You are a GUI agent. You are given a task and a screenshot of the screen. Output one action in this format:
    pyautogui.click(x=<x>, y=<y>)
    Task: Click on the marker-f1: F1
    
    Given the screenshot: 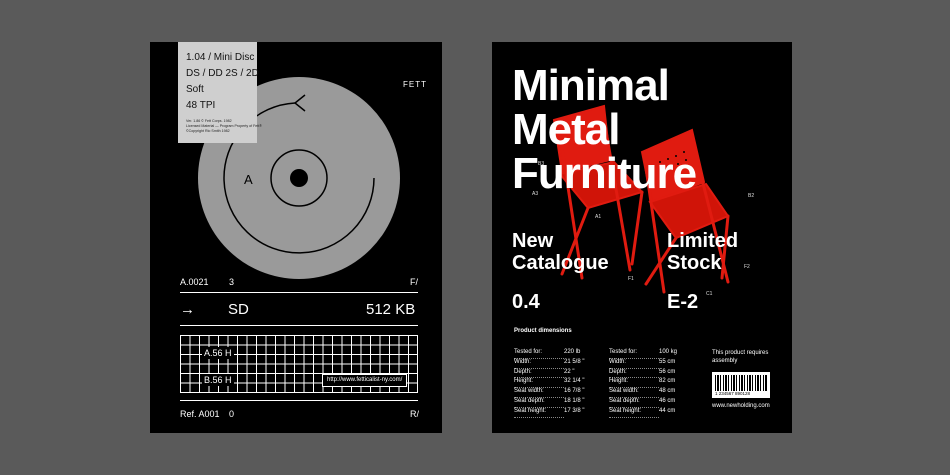 What is the action you would take?
    pyautogui.click(x=631, y=279)
    